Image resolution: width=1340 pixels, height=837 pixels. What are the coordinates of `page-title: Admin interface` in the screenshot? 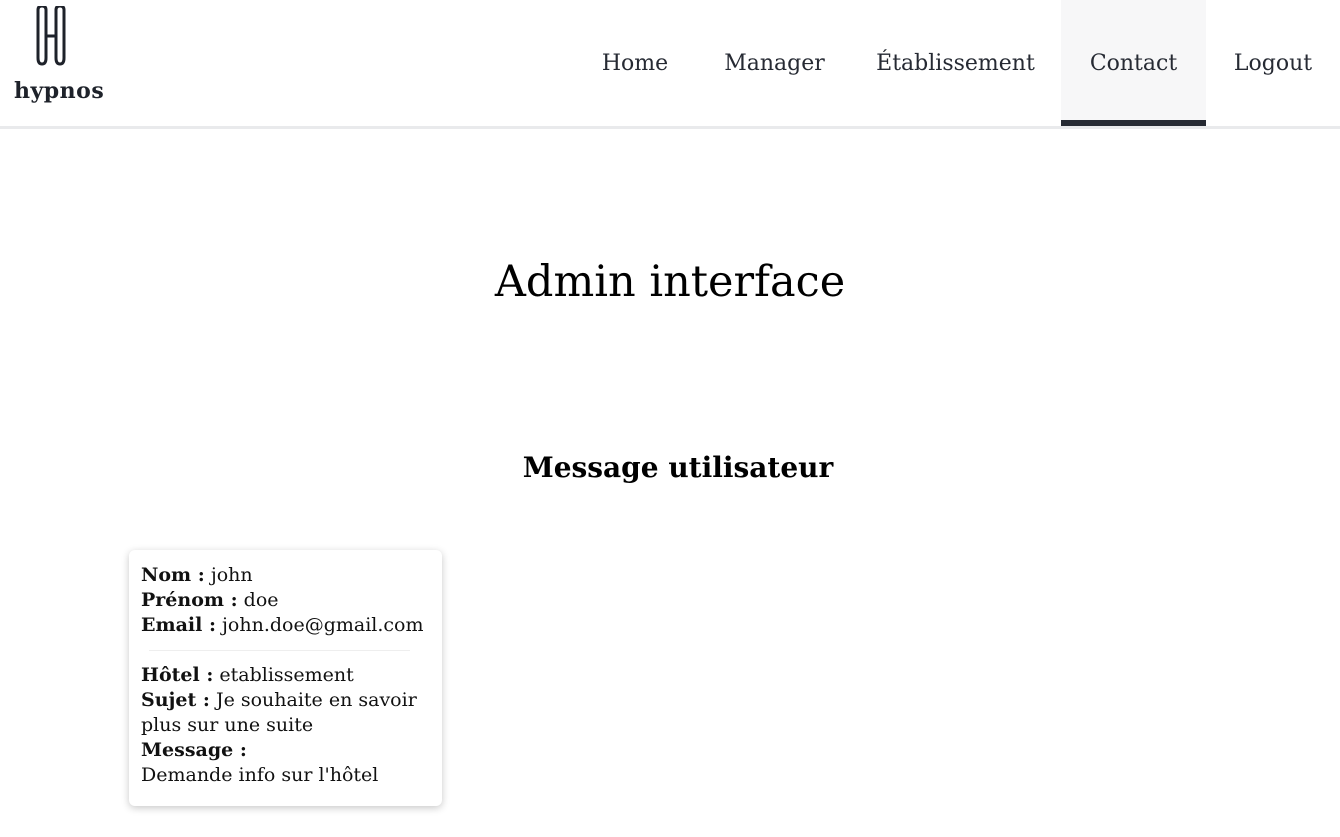 It's located at (670, 282).